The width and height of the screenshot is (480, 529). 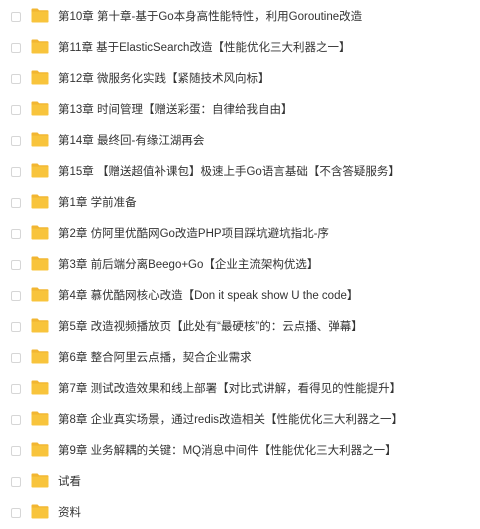 I want to click on folder-row: 第8章 企业真实场景，通过redis改造相关【性能优化三大利器之一】, so click(x=240, y=420).